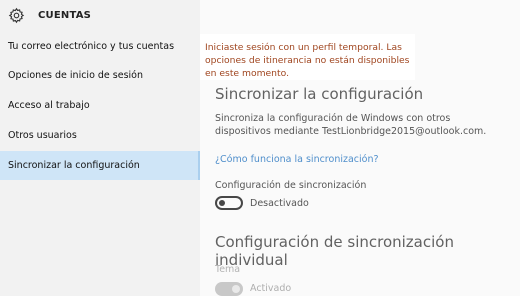 Image resolution: width=520 pixels, height=296 pixels. What do you see at coordinates (291, 185) in the screenshot?
I see `sync-settings-label: Configuración de sincronización` at bounding box center [291, 185].